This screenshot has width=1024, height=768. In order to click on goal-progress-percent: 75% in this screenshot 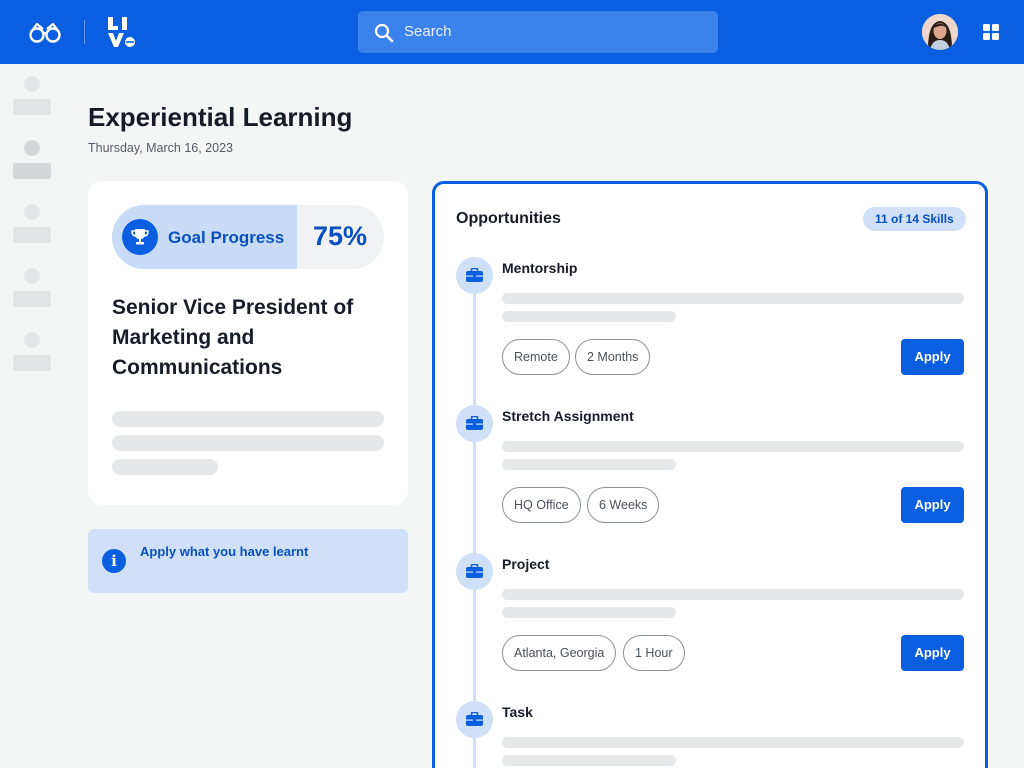, I will do `click(340, 236)`.